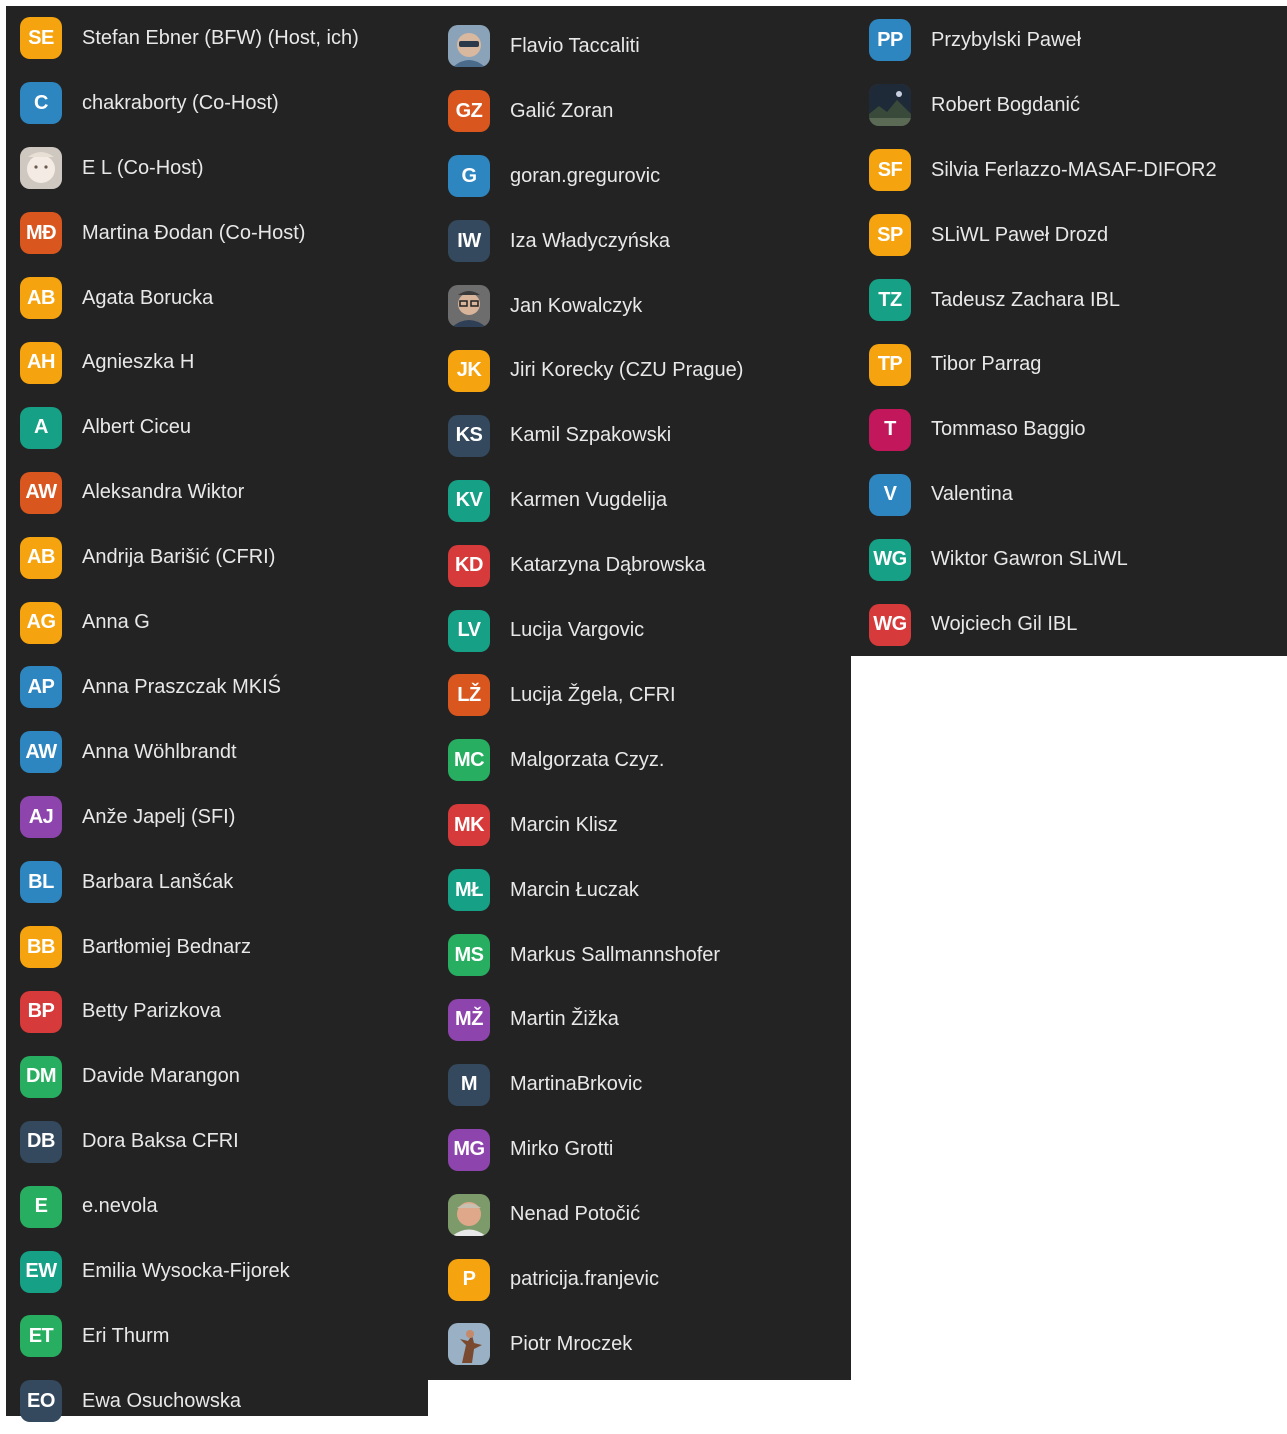 Image resolution: width=1287 pixels, height=1434 pixels. Describe the element at coordinates (217, 622) in the screenshot. I see `participant-anna-g: AG Anna G` at that location.